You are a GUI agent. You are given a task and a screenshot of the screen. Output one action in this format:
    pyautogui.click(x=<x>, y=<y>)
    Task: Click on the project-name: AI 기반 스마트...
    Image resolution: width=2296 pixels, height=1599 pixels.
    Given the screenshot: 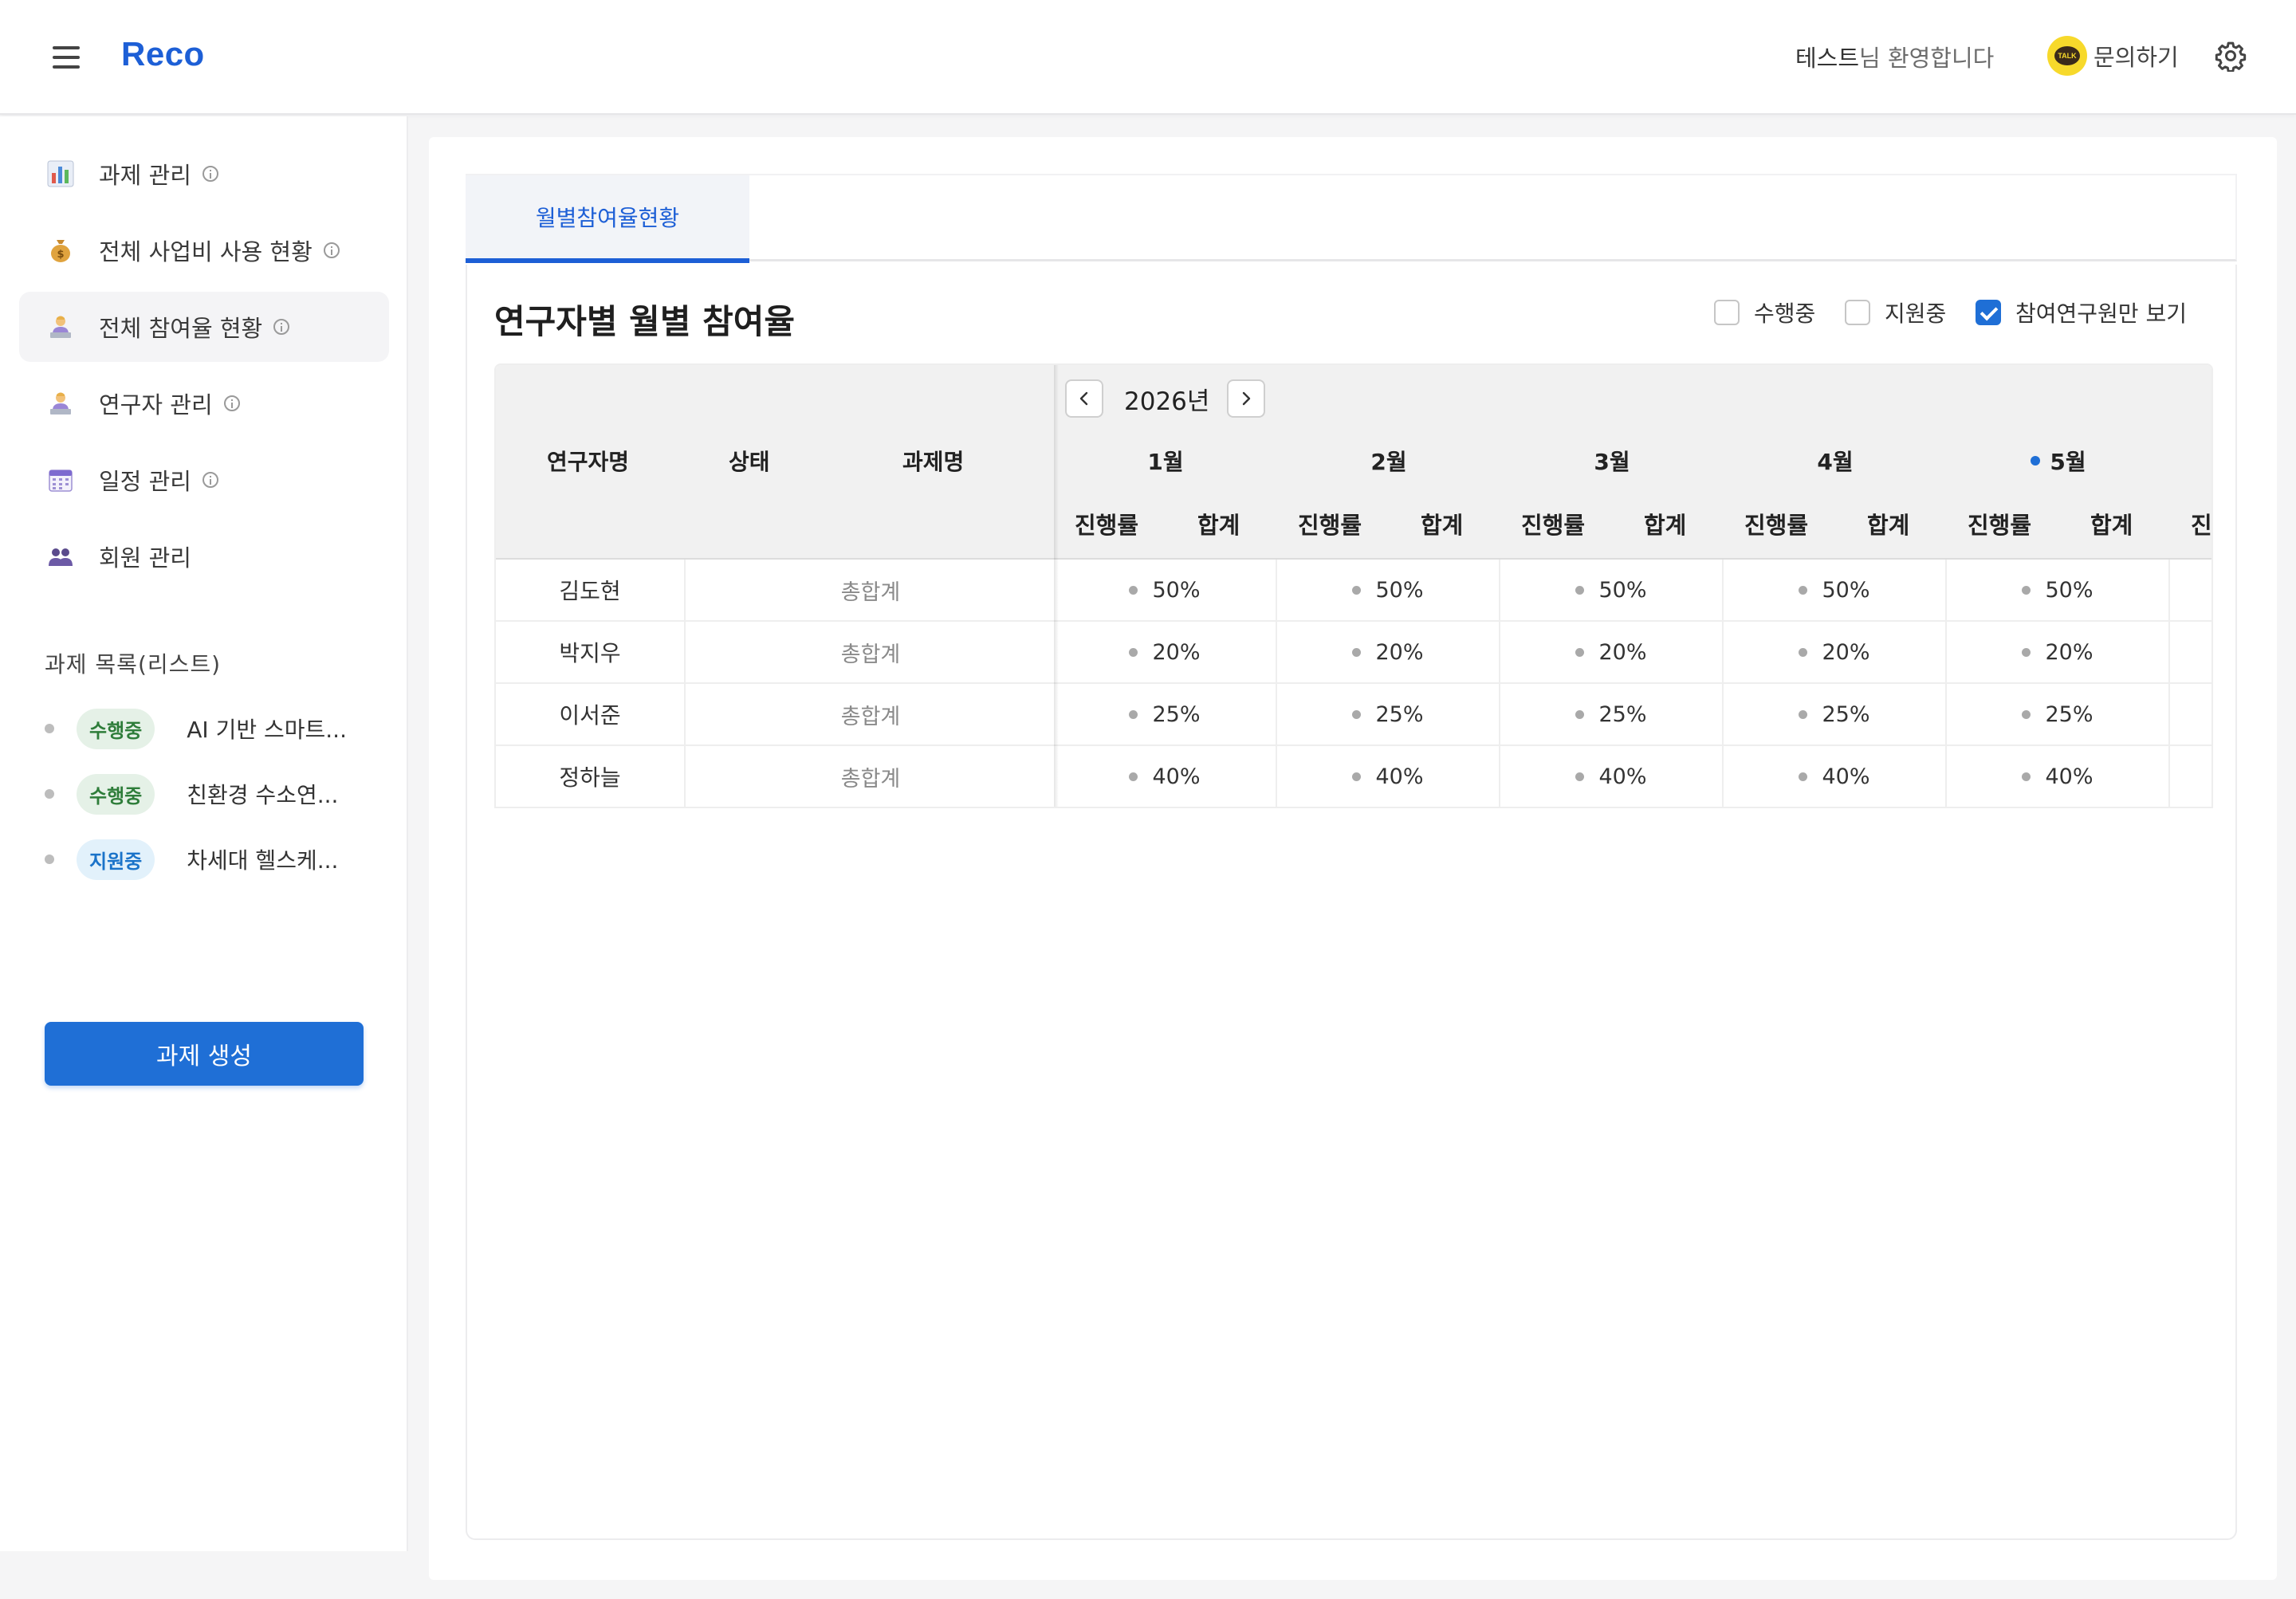 What is the action you would take?
    pyautogui.click(x=267, y=730)
    